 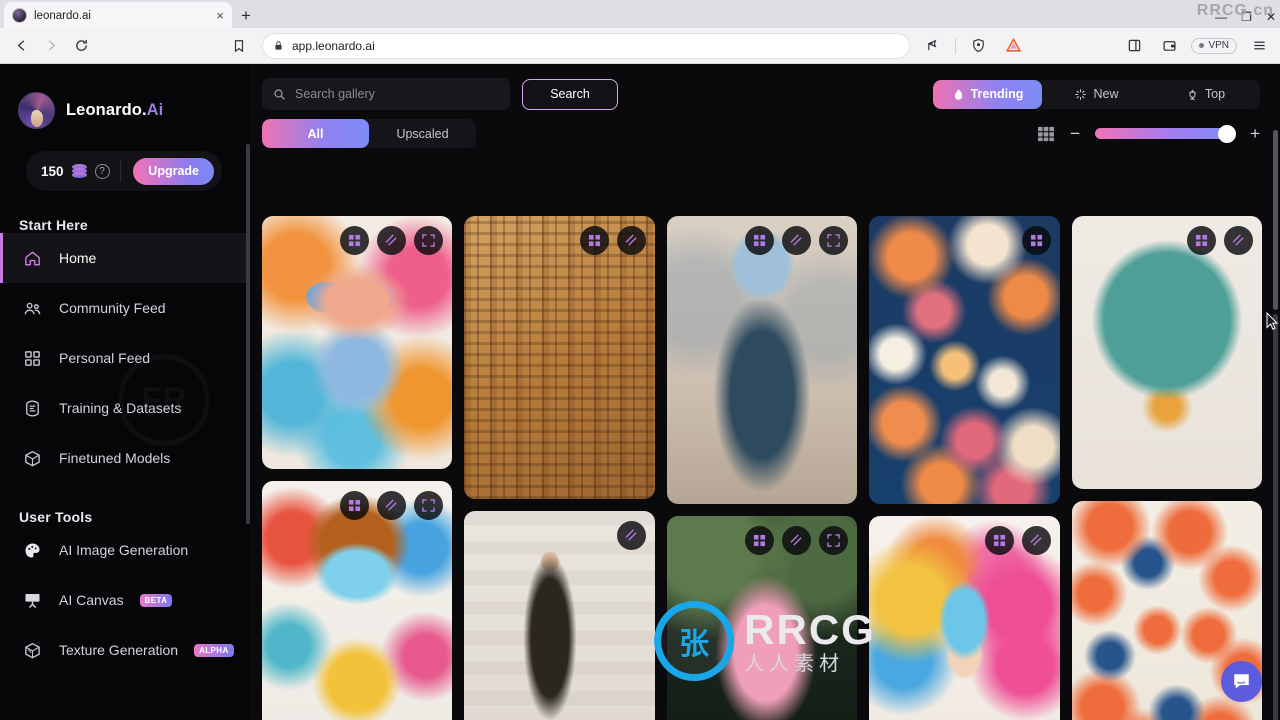 What do you see at coordinates (91, 600) in the screenshot?
I see `sidebar-item-label: AI Canvas` at bounding box center [91, 600].